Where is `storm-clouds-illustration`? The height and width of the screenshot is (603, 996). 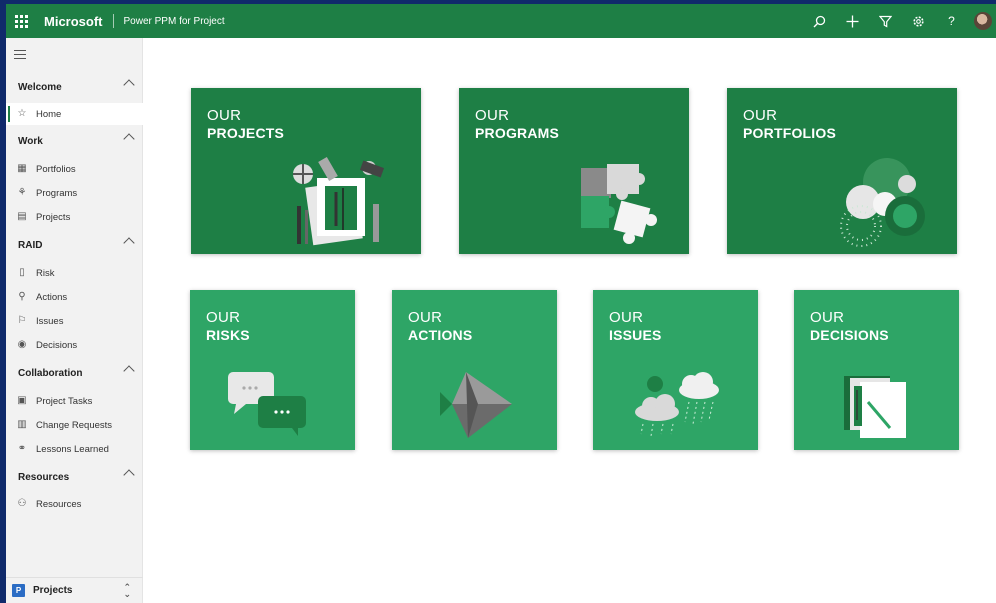 storm-clouds-illustration is located at coordinates (677, 404).